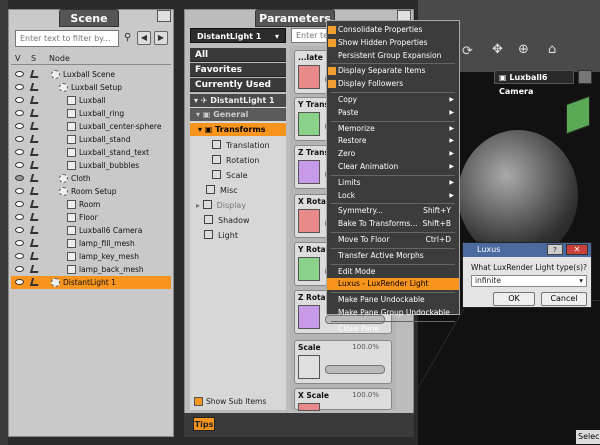  I want to click on tree-general: ▾ ▣ General, so click(238, 114).